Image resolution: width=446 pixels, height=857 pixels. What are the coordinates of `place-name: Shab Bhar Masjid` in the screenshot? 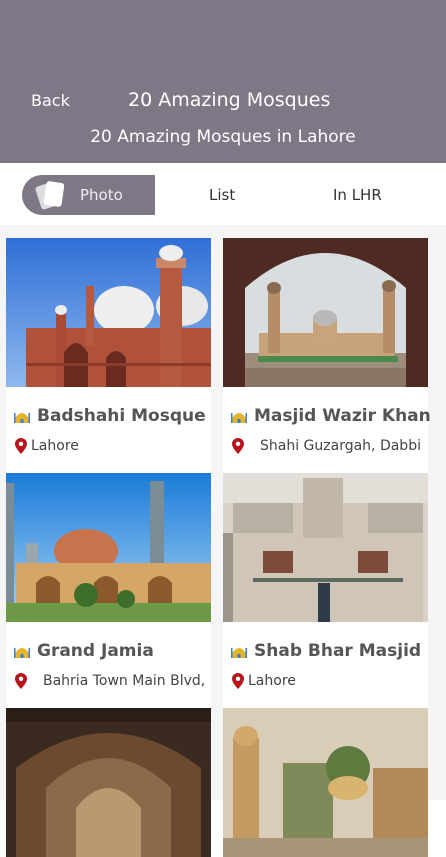 It's located at (338, 651).